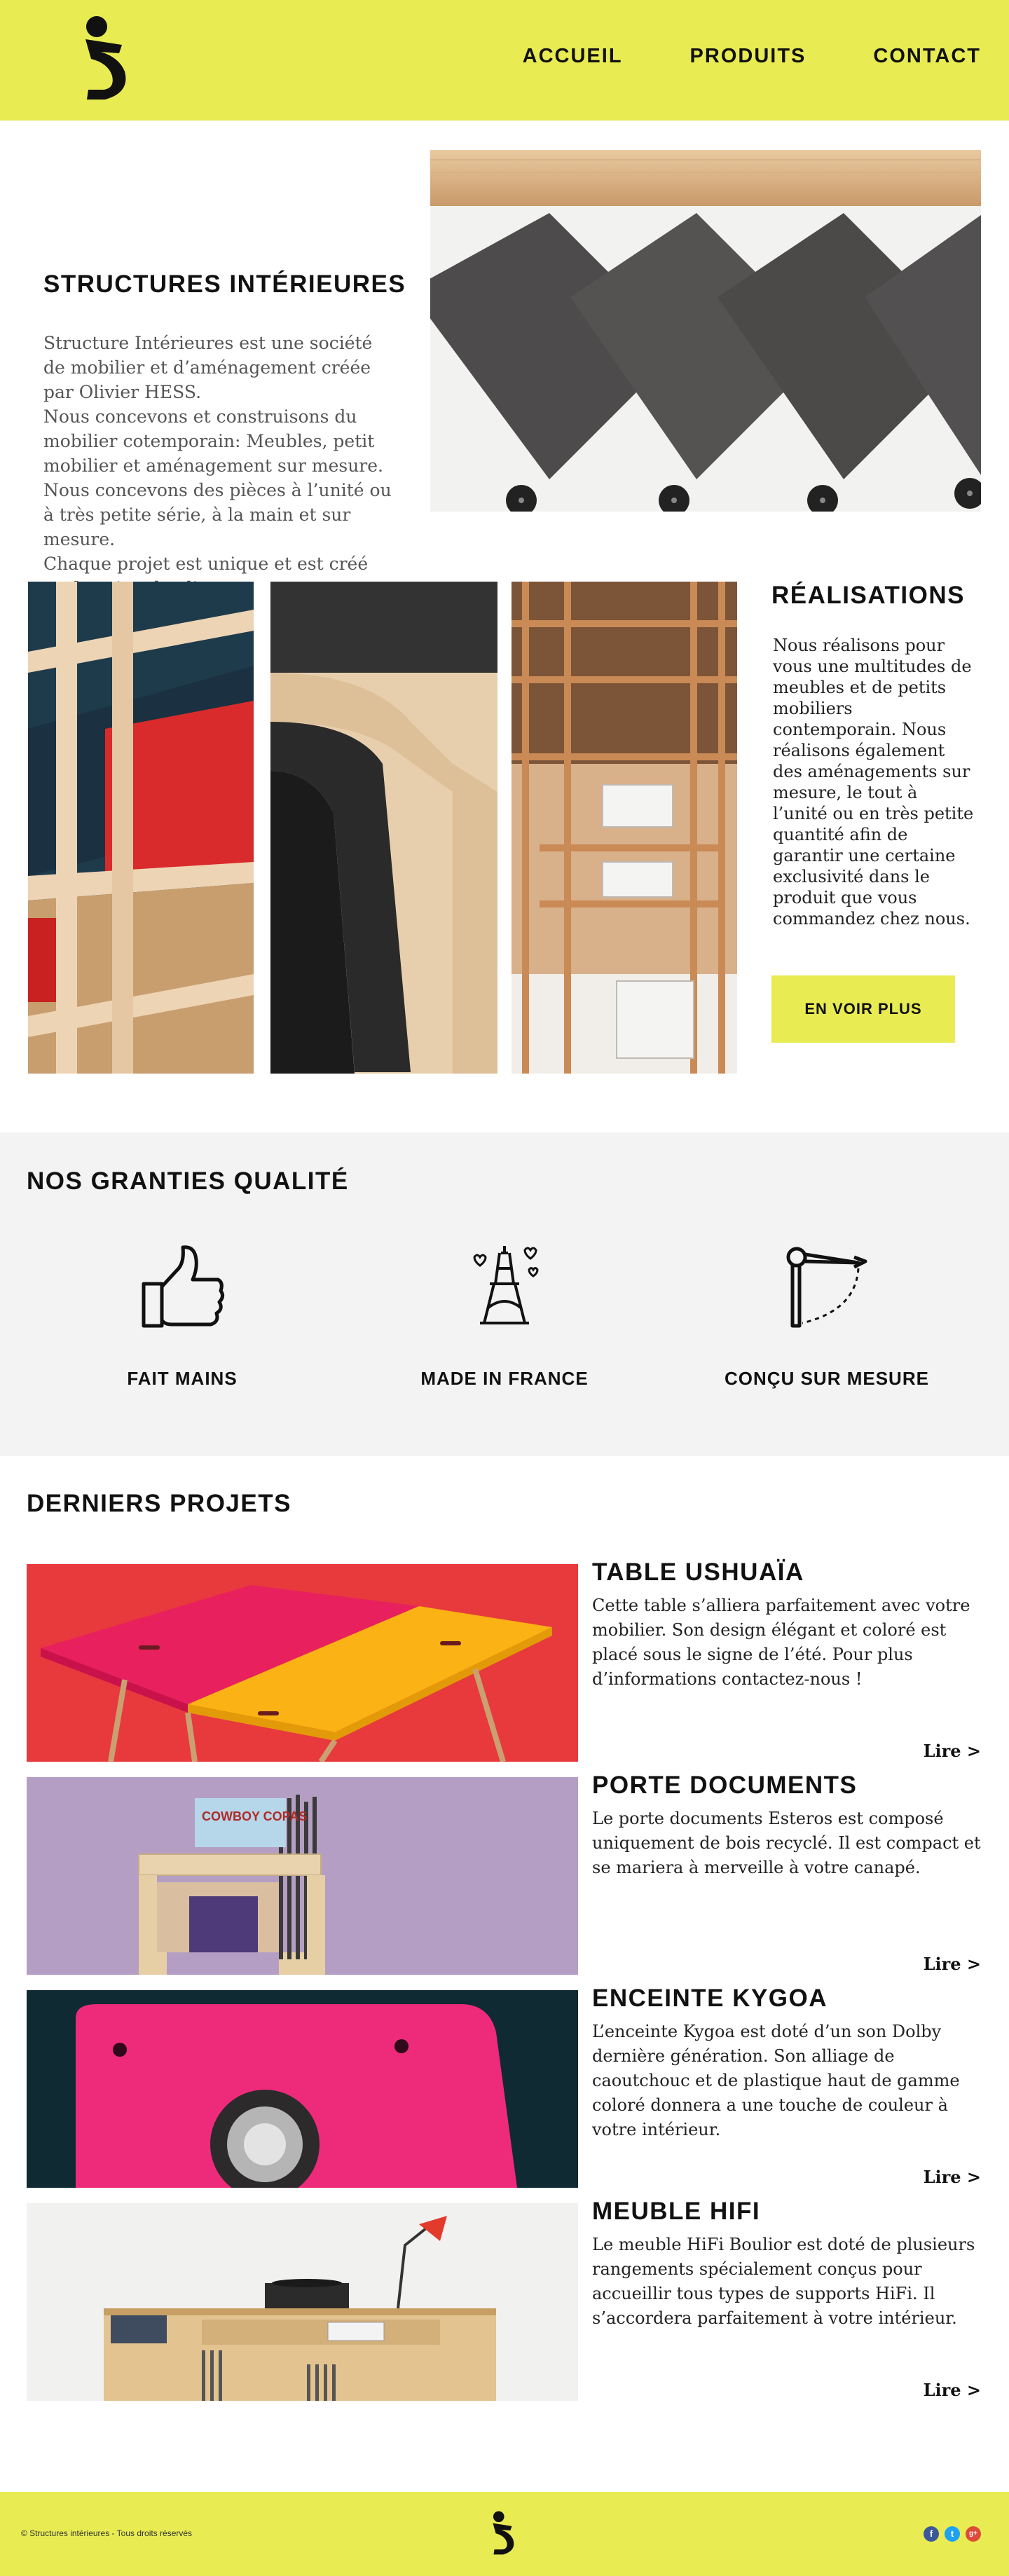  What do you see at coordinates (504, 61) in the screenshot?
I see `site-header: ACCUEIL PRODUITS CONTACT` at bounding box center [504, 61].